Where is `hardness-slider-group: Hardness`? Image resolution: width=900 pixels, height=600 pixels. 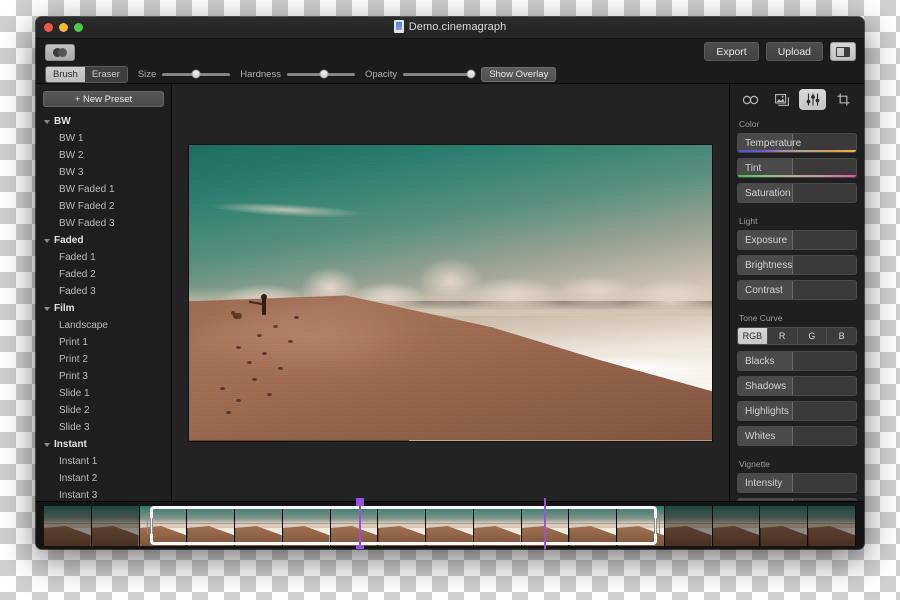
hardness-slider-group: Hardness is located at coordinates (297, 74).